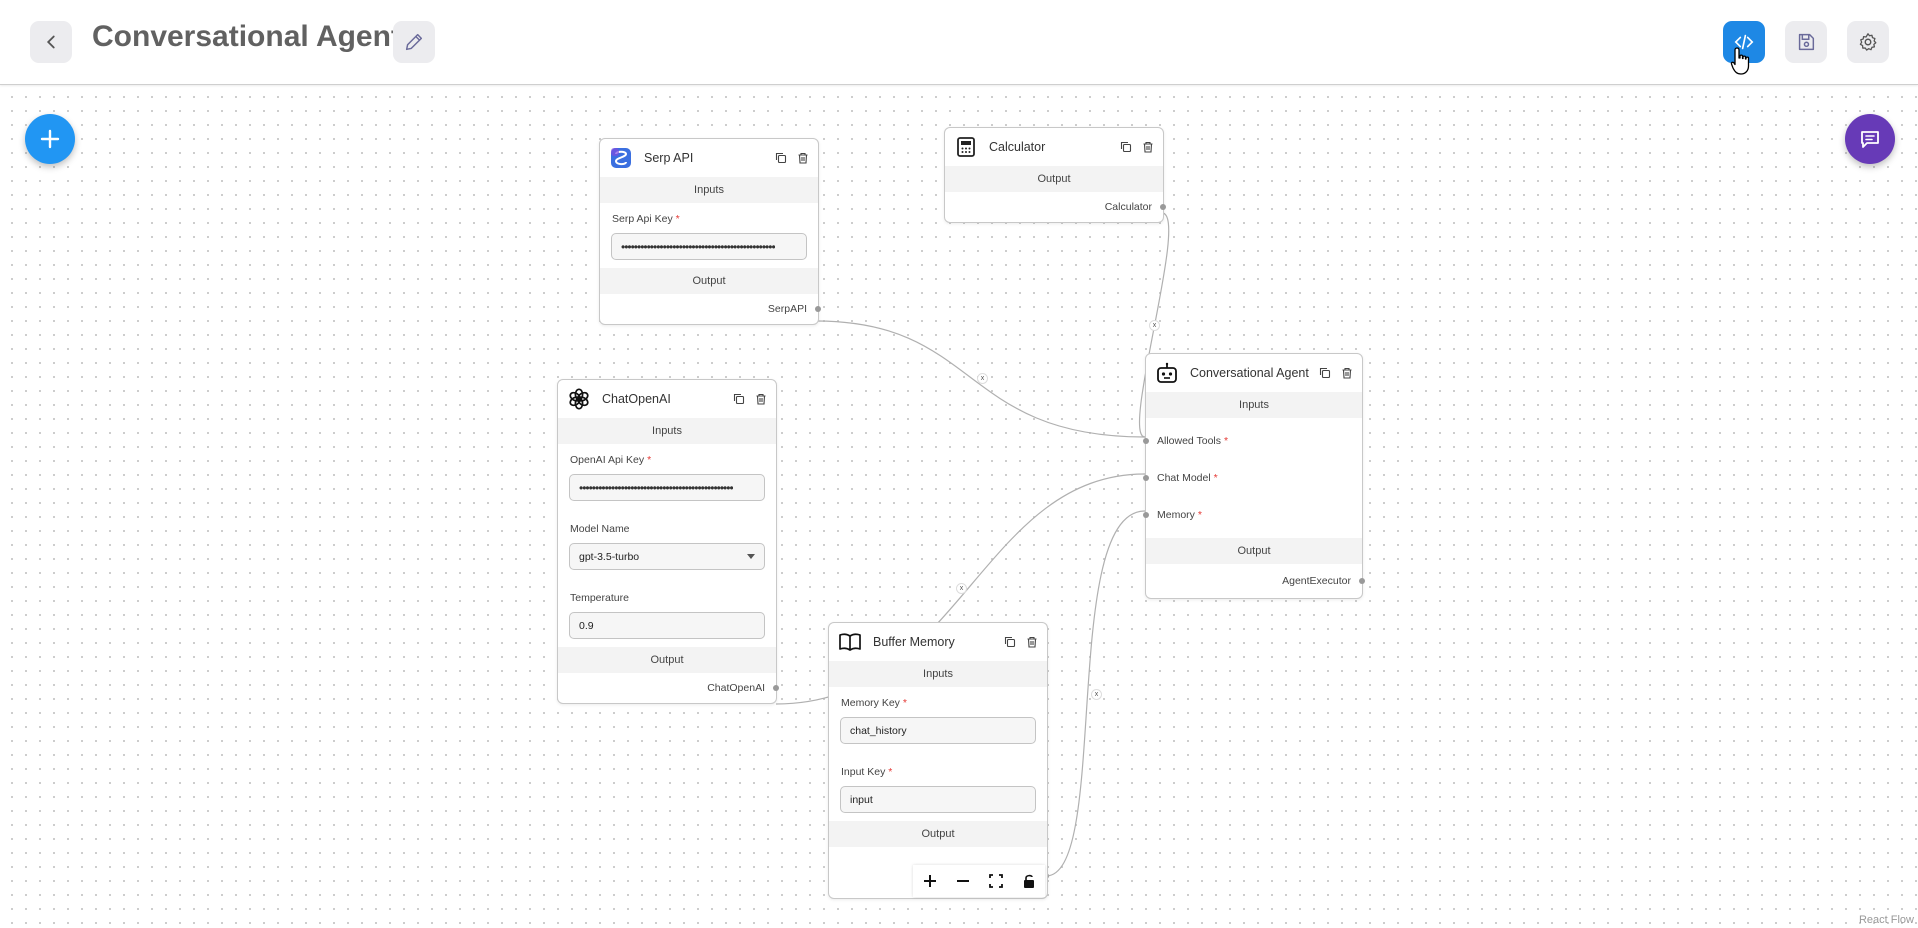 The image size is (1918, 928). I want to click on flow-controls, so click(979, 881).